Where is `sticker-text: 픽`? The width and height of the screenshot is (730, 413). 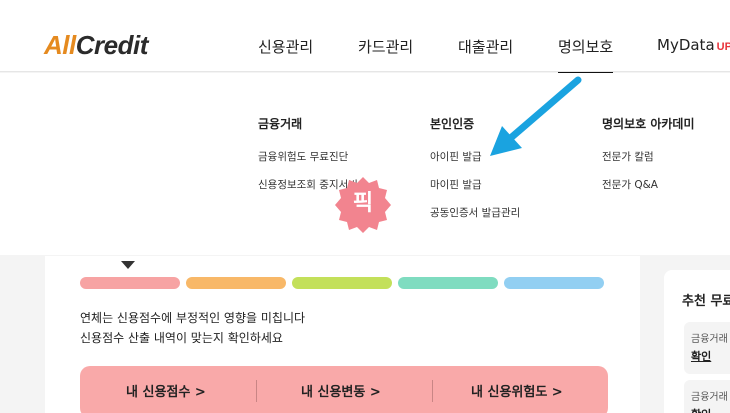 sticker-text: 픽 is located at coordinates (363, 203).